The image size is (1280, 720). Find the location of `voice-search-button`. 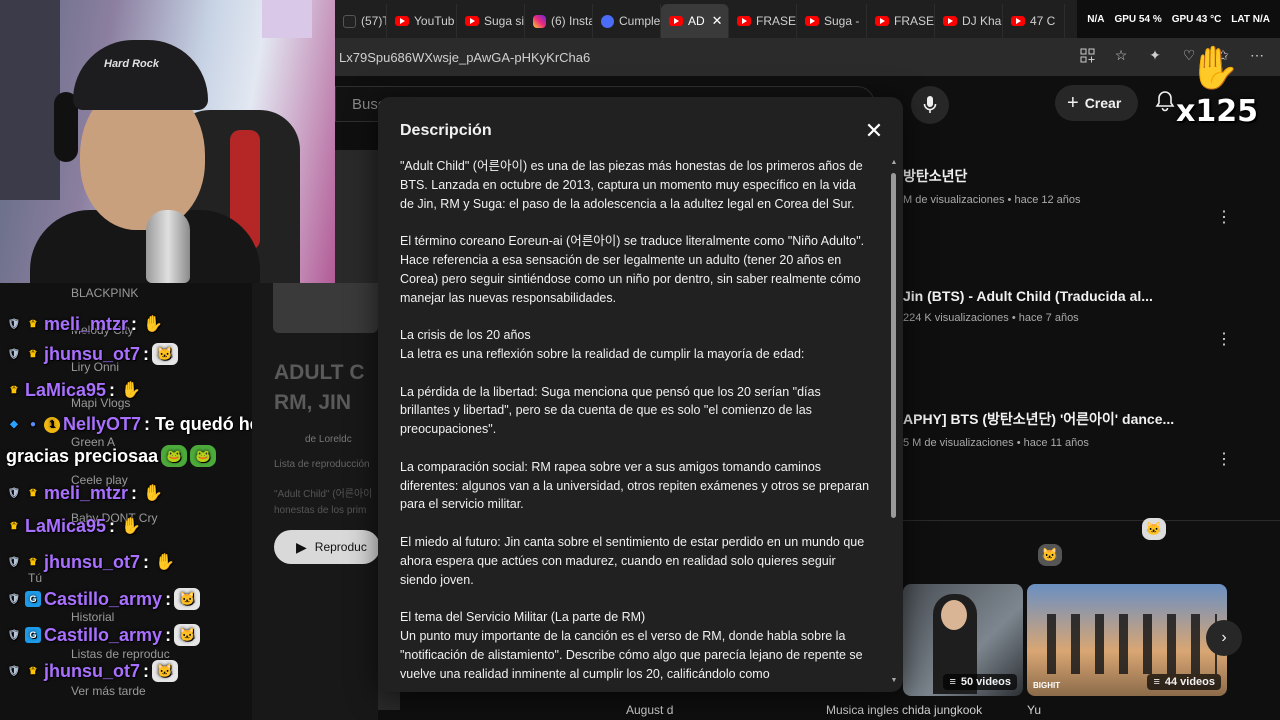

voice-search-button is located at coordinates (930, 105).